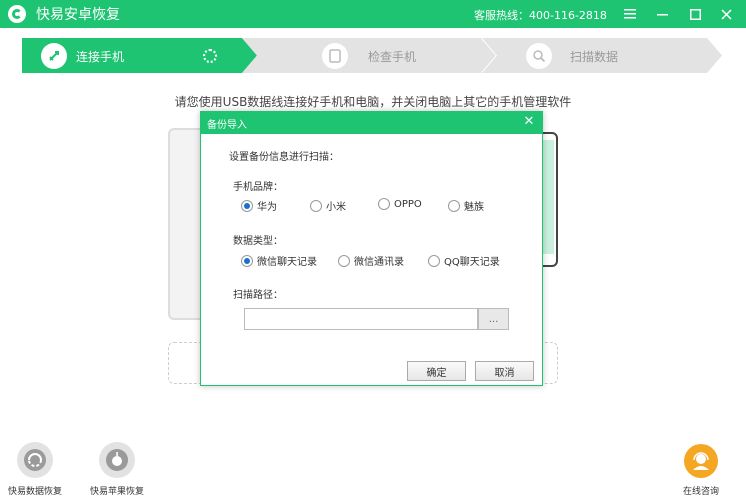 Image resolution: width=746 pixels, height=496 pixels. What do you see at coordinates (17, 14) in the screenshot?
I see `app-logo-icon` at bounding box center [17, 14].